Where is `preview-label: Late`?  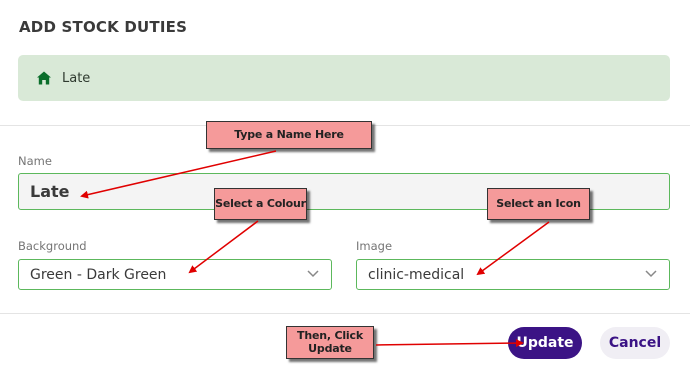 preview-label: Late is located at coordinates (76, 78).